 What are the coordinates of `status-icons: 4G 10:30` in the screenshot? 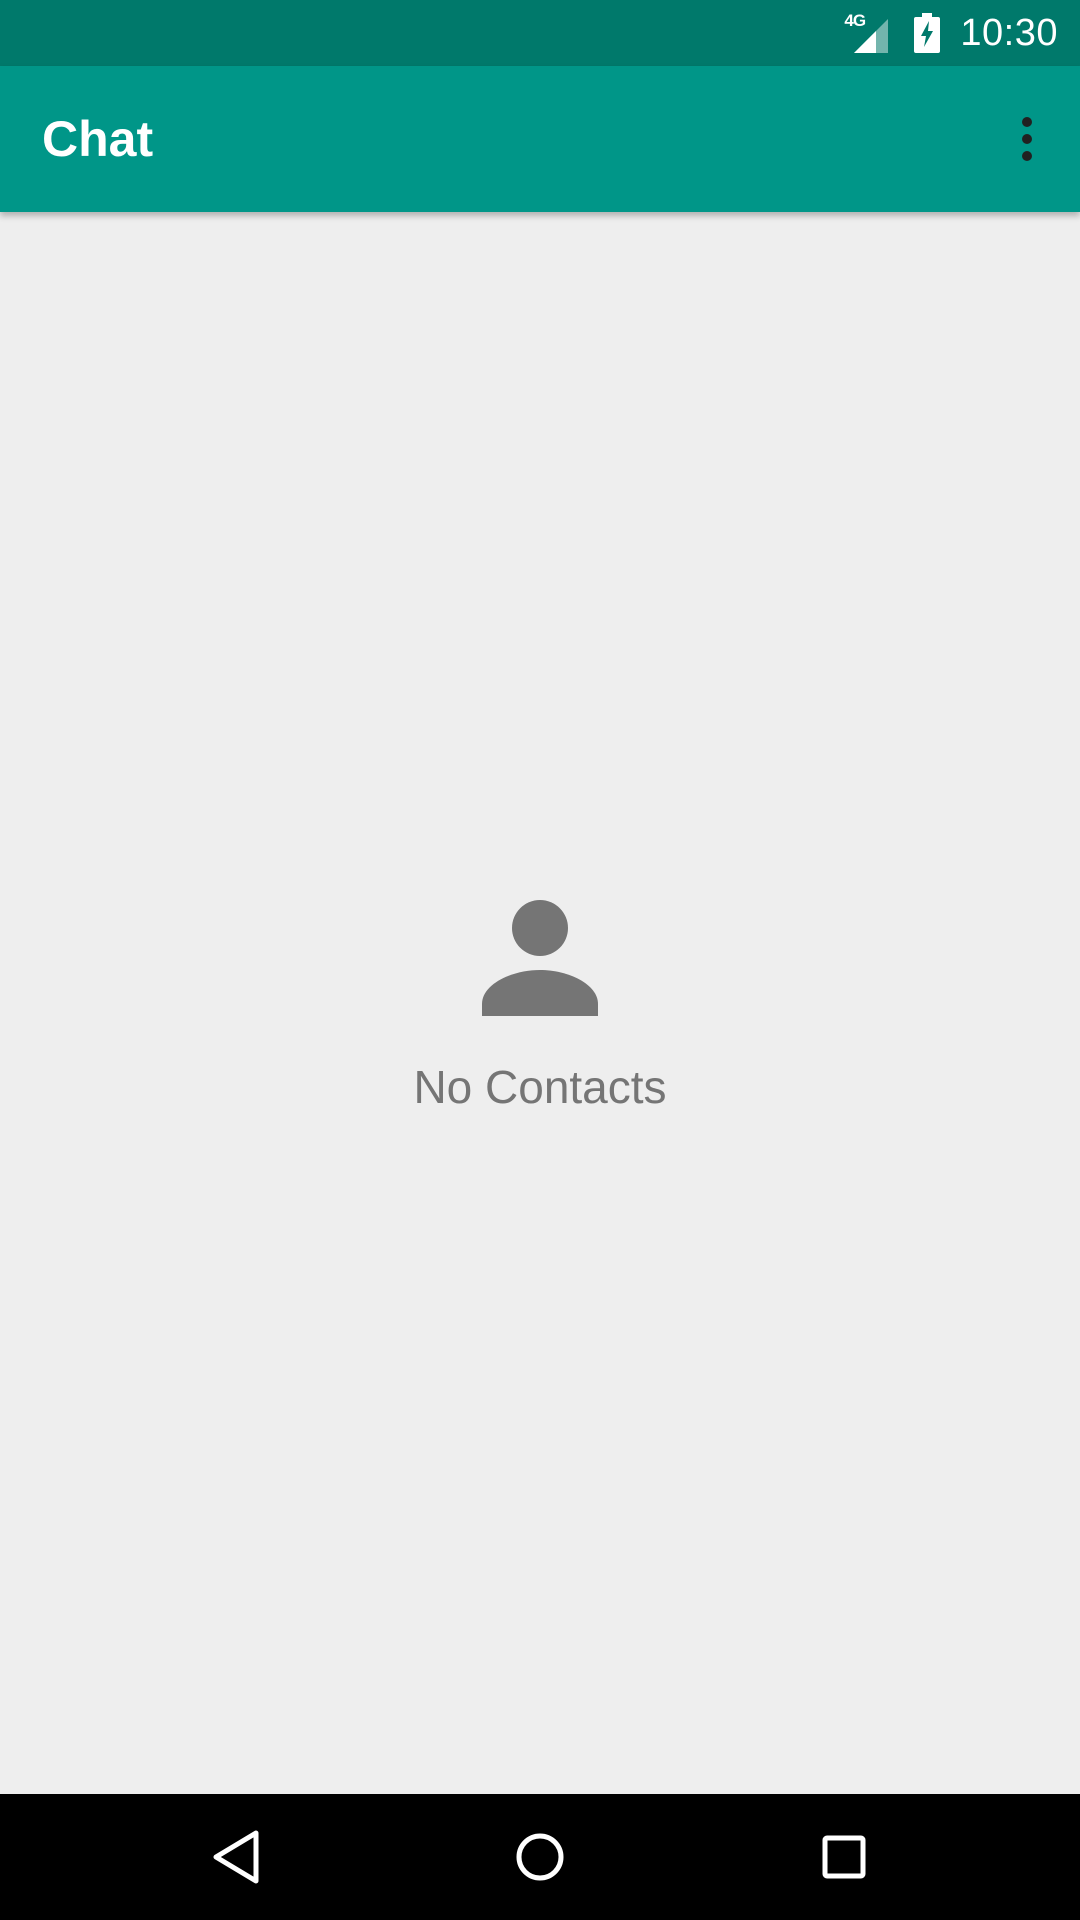 It's located at (951, 33).